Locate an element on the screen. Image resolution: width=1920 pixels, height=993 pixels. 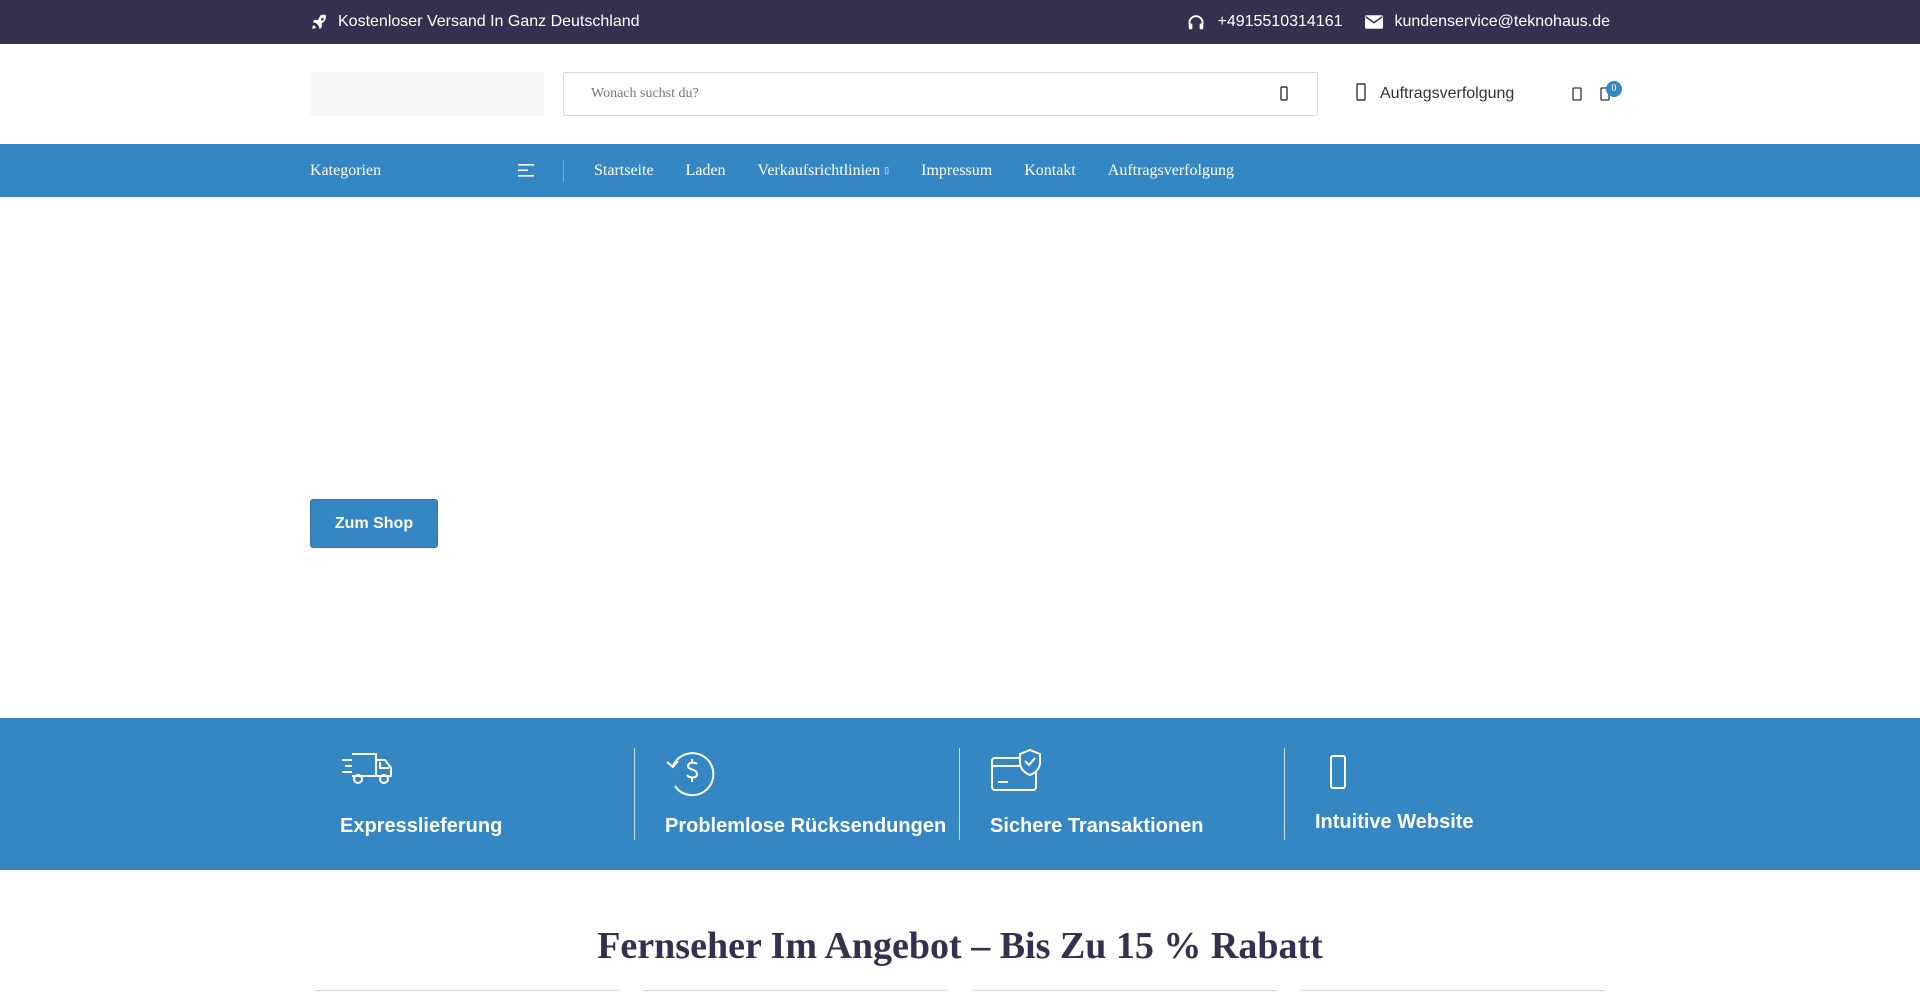
truck-icon is located at coordinates (368, 770).